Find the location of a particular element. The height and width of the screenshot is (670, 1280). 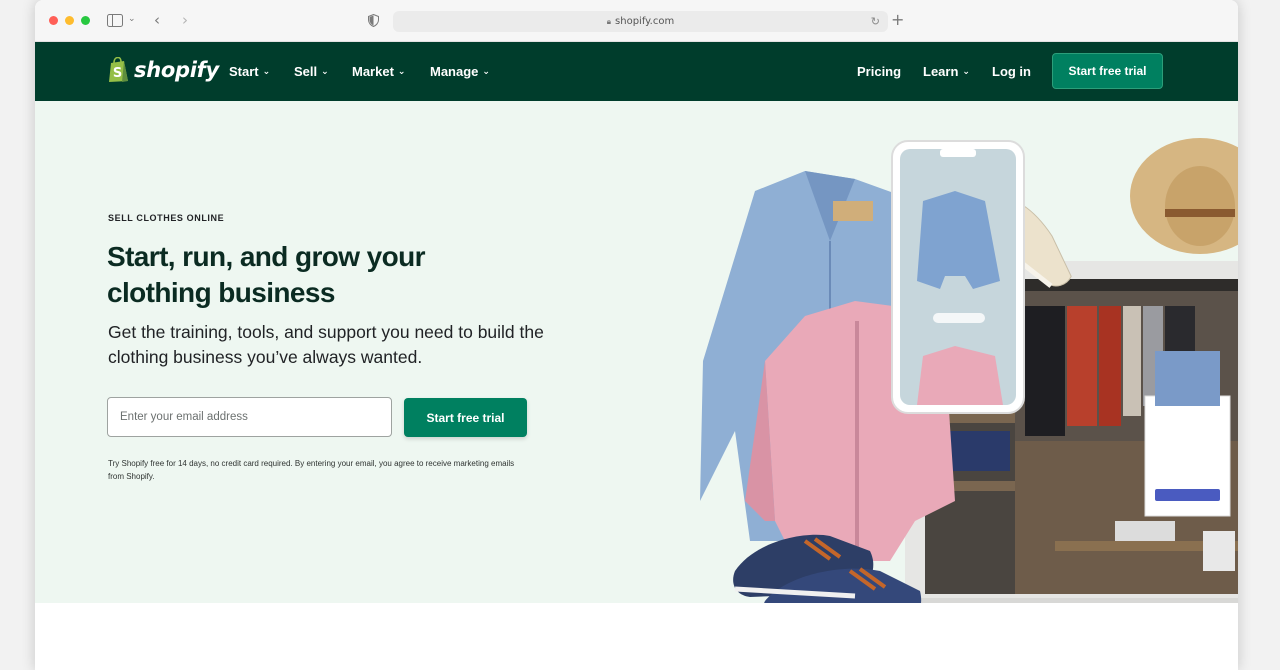

nav-login-link: Log in is located at coordinates (1011, 71).